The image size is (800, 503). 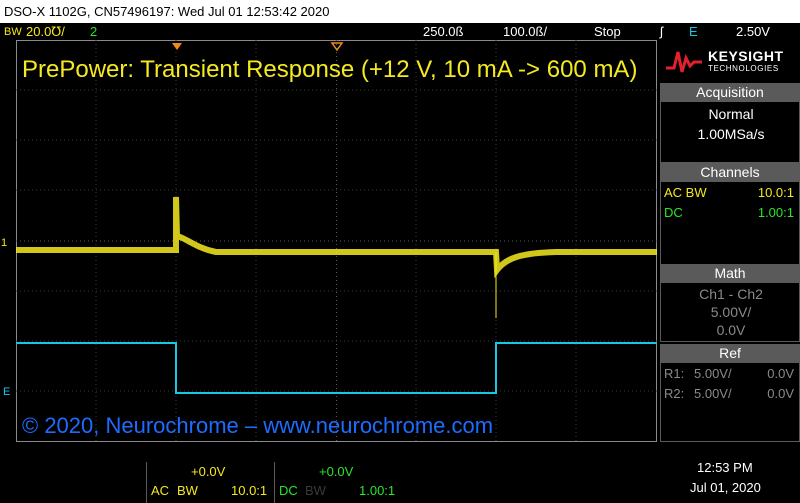 What do you see at coordinates (685, 192) in the screenshot?
I see `channel-1-label: AC BW` at bounding box center [685, 192].